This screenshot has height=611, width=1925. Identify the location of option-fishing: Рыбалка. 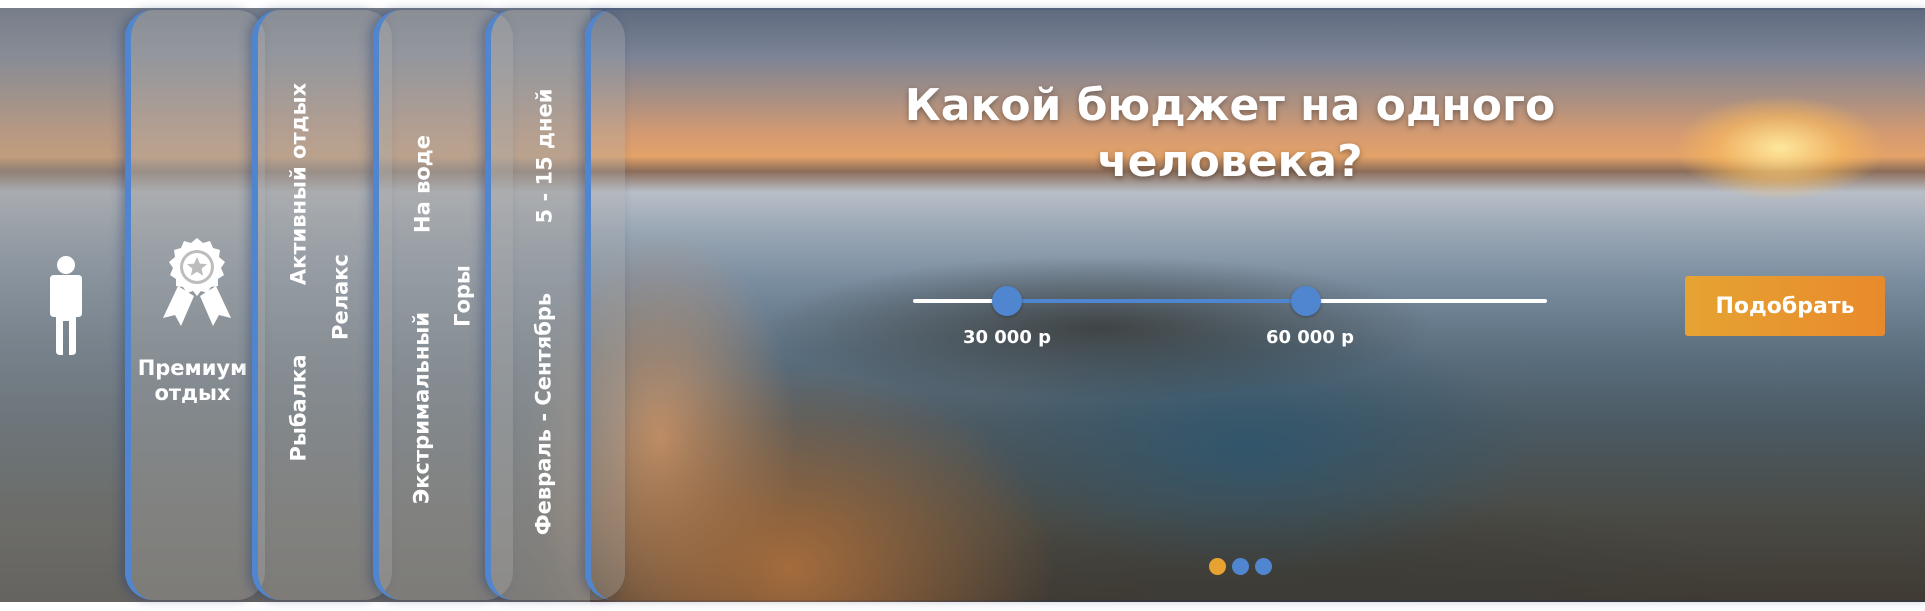
(299, 407).